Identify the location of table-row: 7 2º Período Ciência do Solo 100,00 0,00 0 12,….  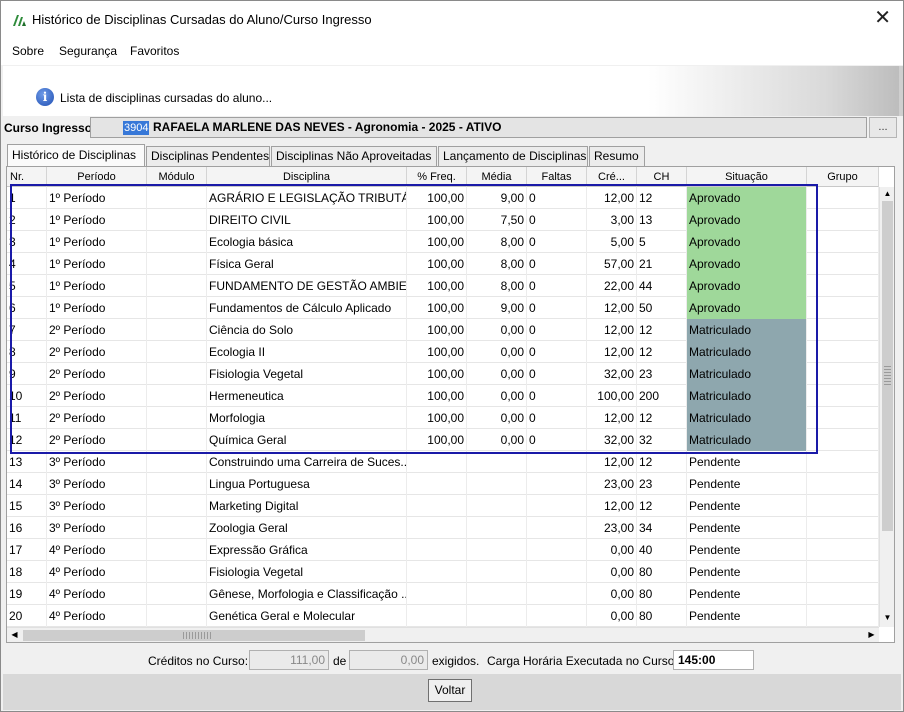
(443, 330).